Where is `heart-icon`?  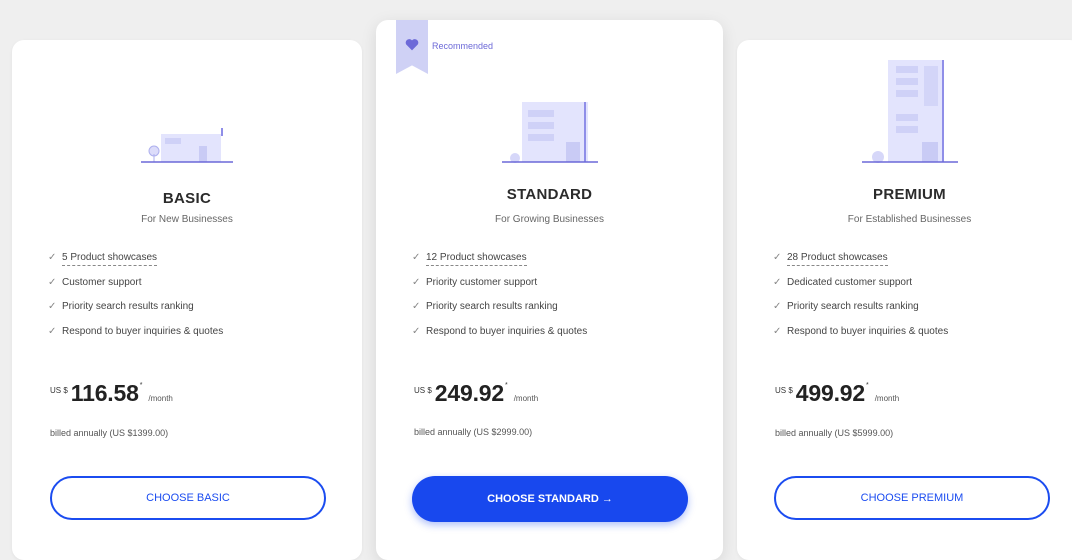
heart-icon is located at coordinates (412, 45).